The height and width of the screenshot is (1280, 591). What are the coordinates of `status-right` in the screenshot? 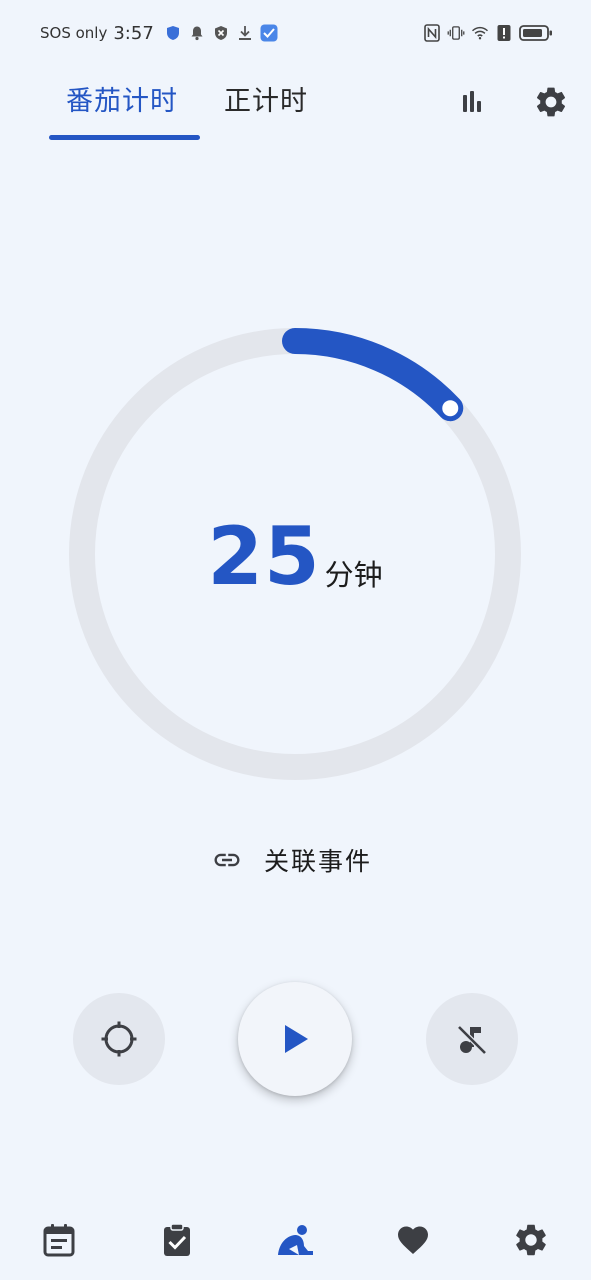 It's located at (488, 33).